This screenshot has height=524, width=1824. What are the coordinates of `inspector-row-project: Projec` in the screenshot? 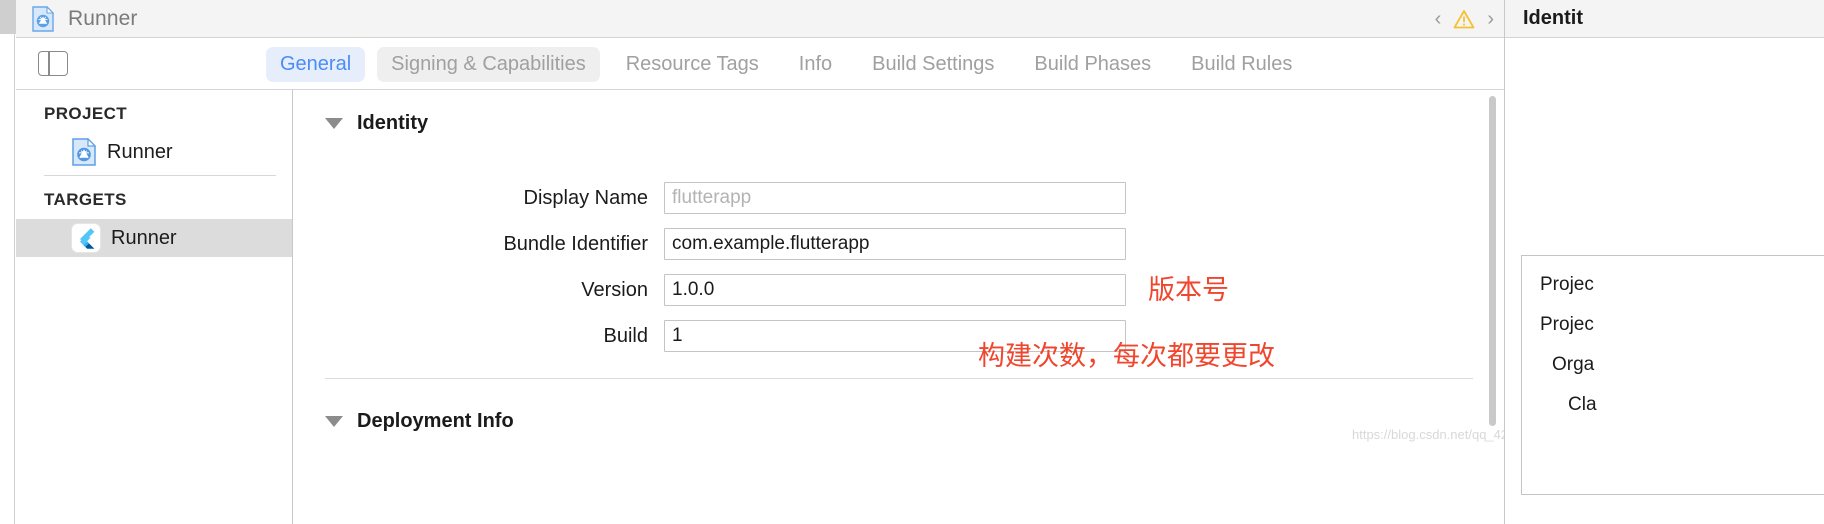 It's located at (1567, 324).